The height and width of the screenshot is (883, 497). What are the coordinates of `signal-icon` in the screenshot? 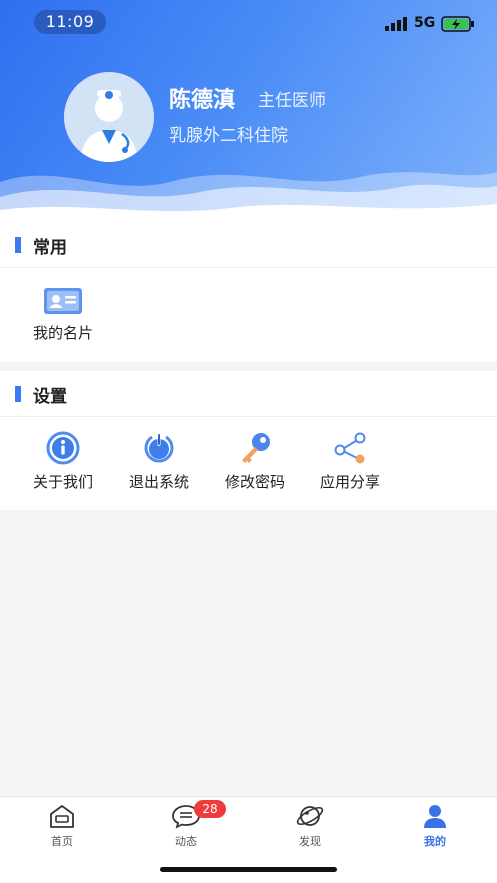 It's located at (396, 24).